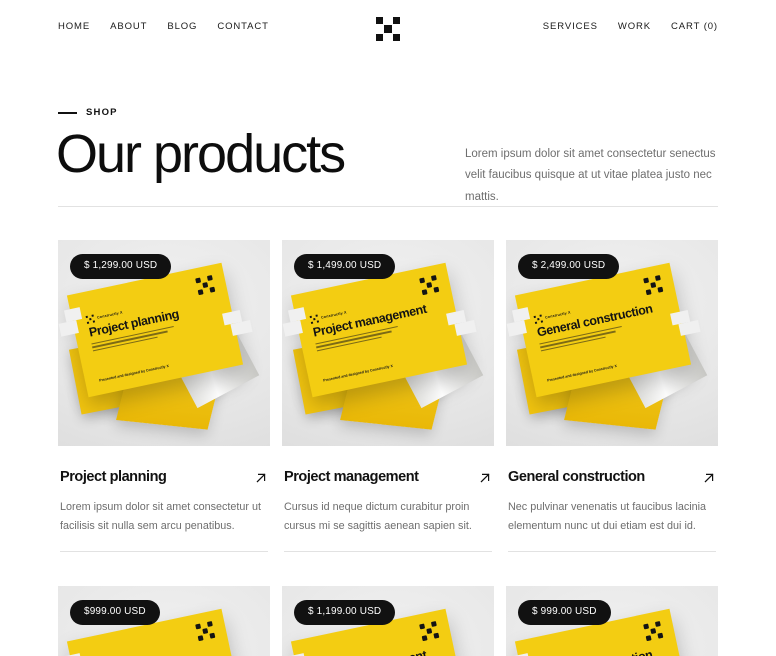 Image resolution: width=776 pixels, height=656 pixels. What do you see at coordinates (388, 206) in the screenshot?
I see `header-divider` at bounding box center [388, 206].